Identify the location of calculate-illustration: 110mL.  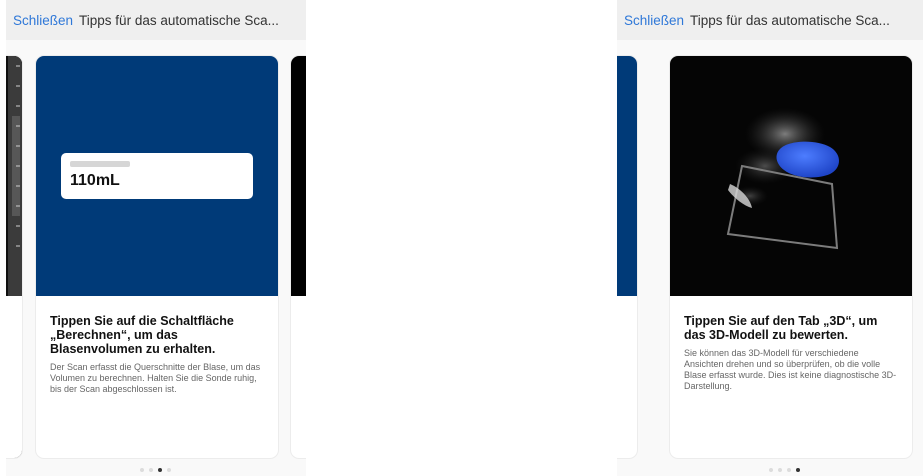
(157, 176).